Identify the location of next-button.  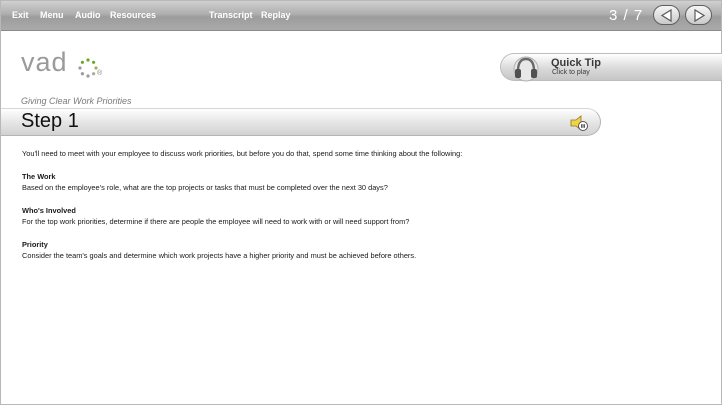
(698, 15).